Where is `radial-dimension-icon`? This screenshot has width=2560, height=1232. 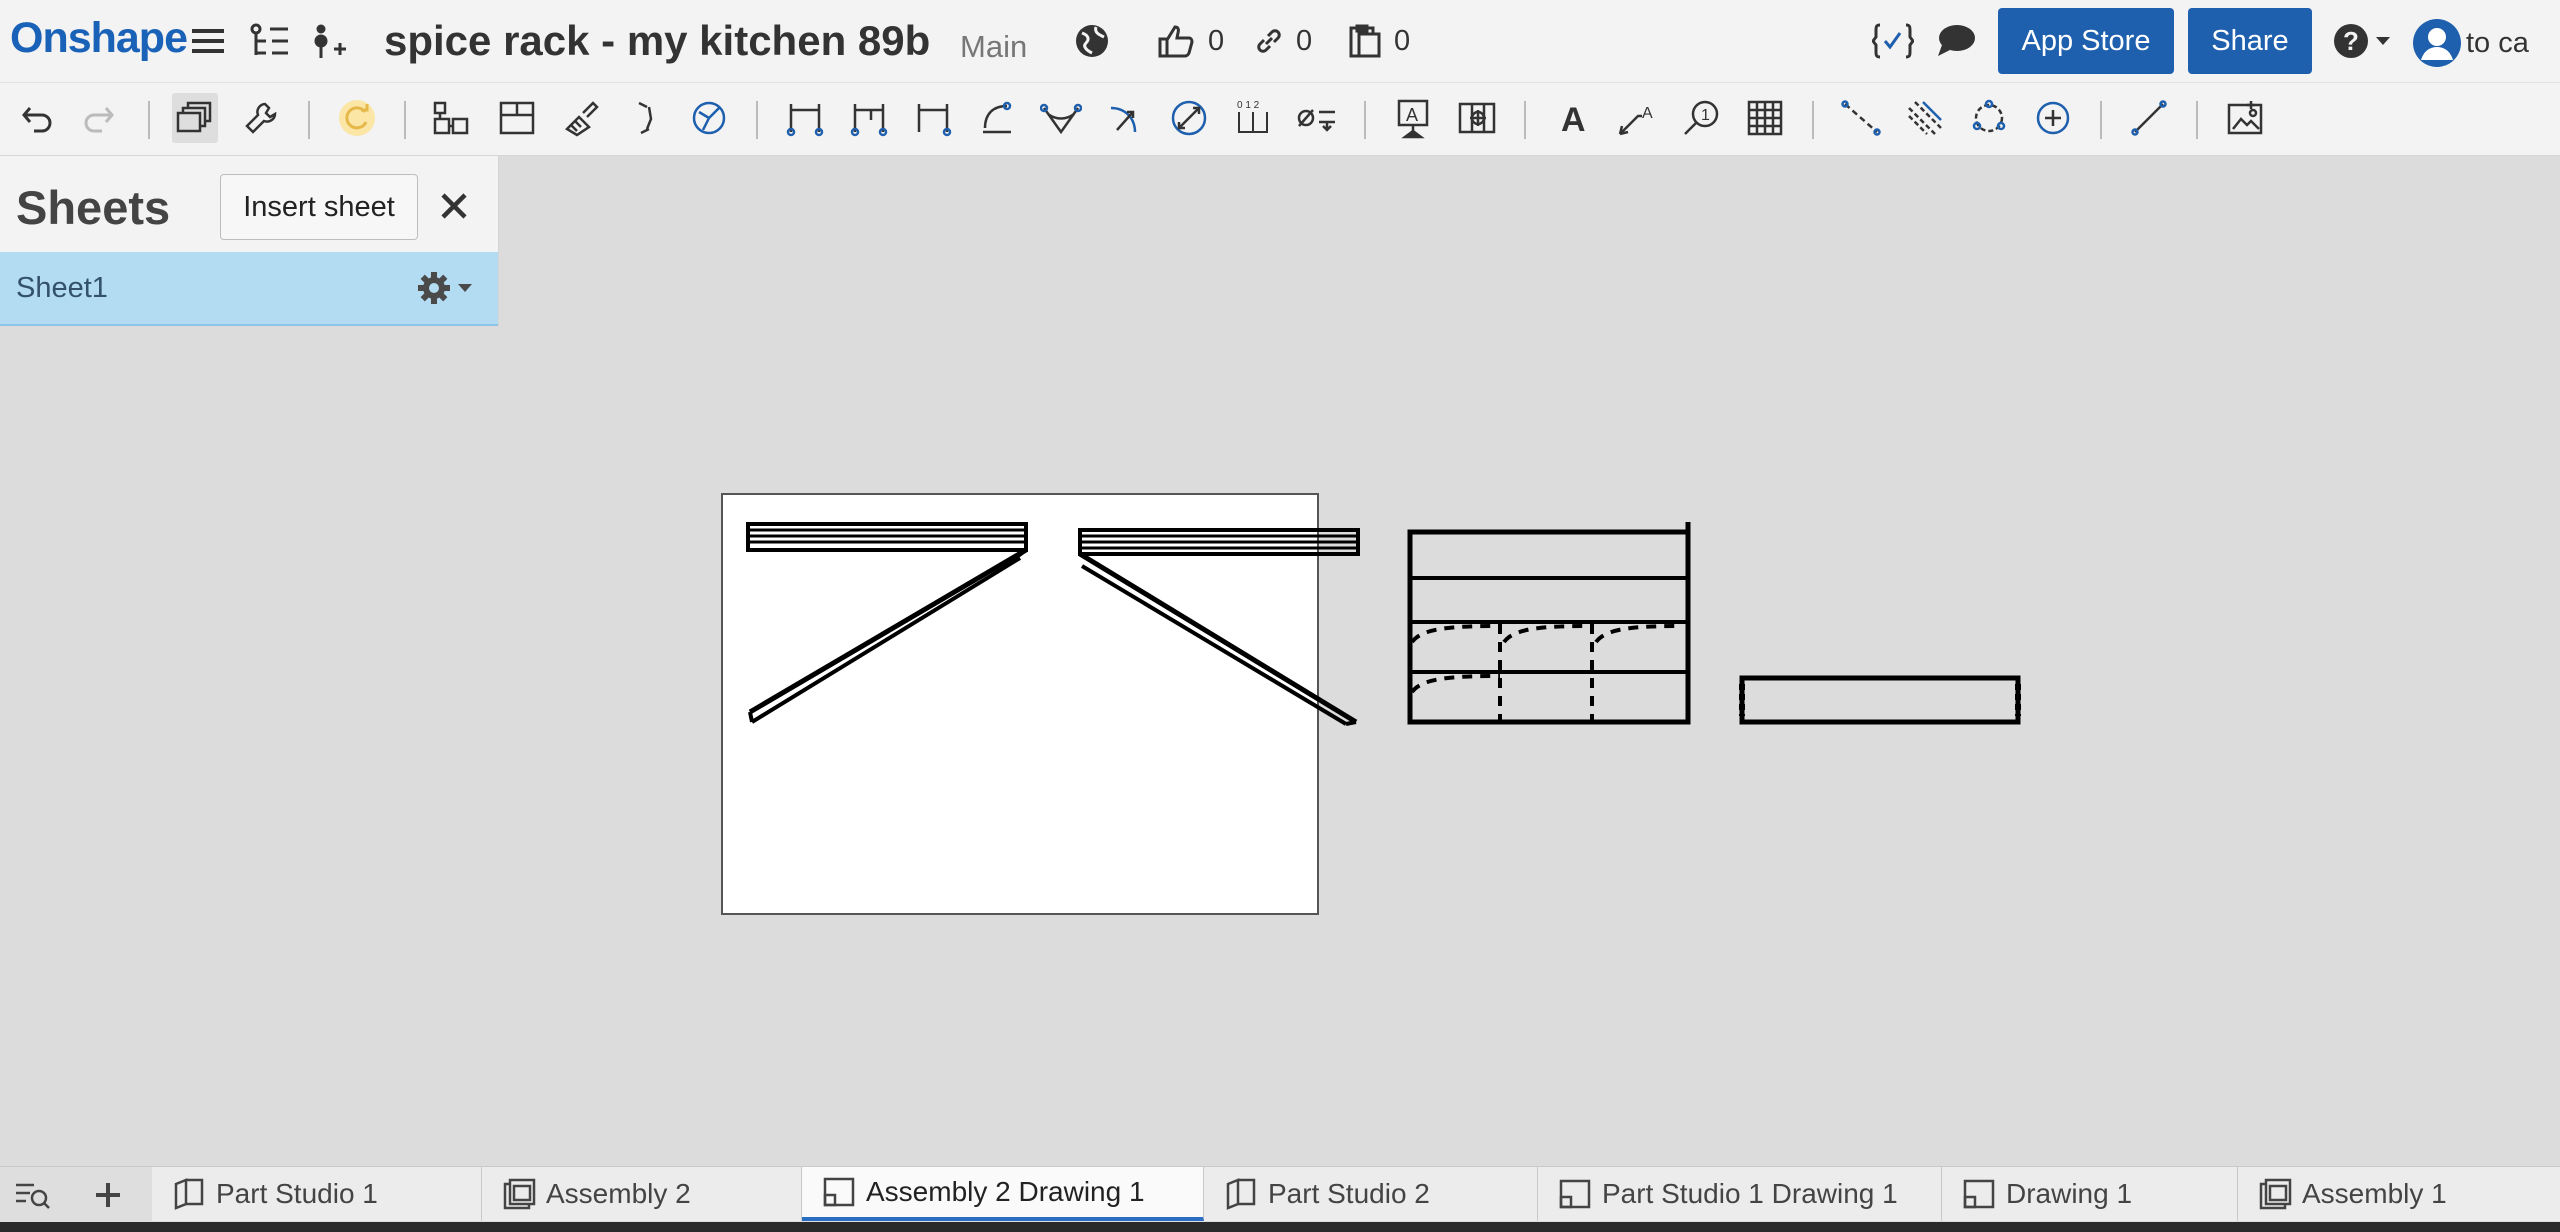 radial-dimension-icon is located at coordinates (1125, 118).